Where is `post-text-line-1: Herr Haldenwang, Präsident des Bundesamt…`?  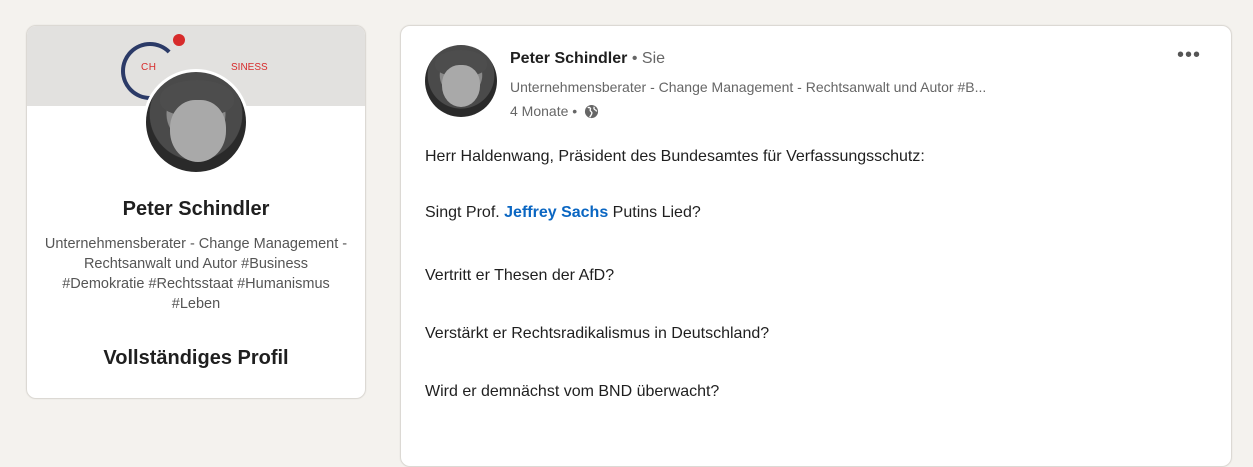 post-text-line-1: Herr Haldenwang, Präsident des Bundesamt… is located at coordinates (675, 156).